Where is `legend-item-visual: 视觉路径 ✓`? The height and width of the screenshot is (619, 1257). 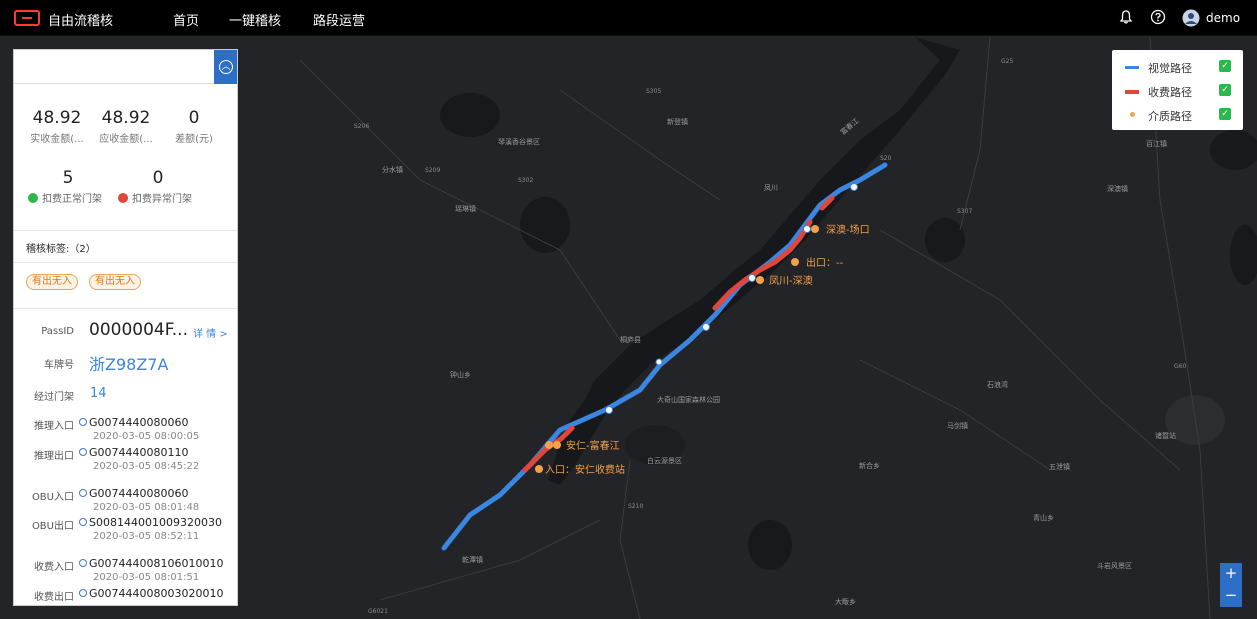 legend-item-visual: 视觉路径 ✓ is located at coordinates (1177, 67).